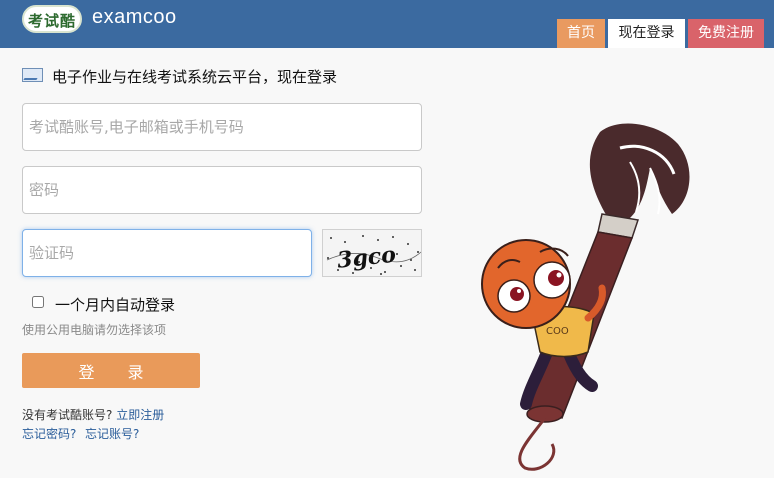 This screenshot has height=478, width=774. I want to click on examcoo-logo: 考试酷, so click(52, 19).